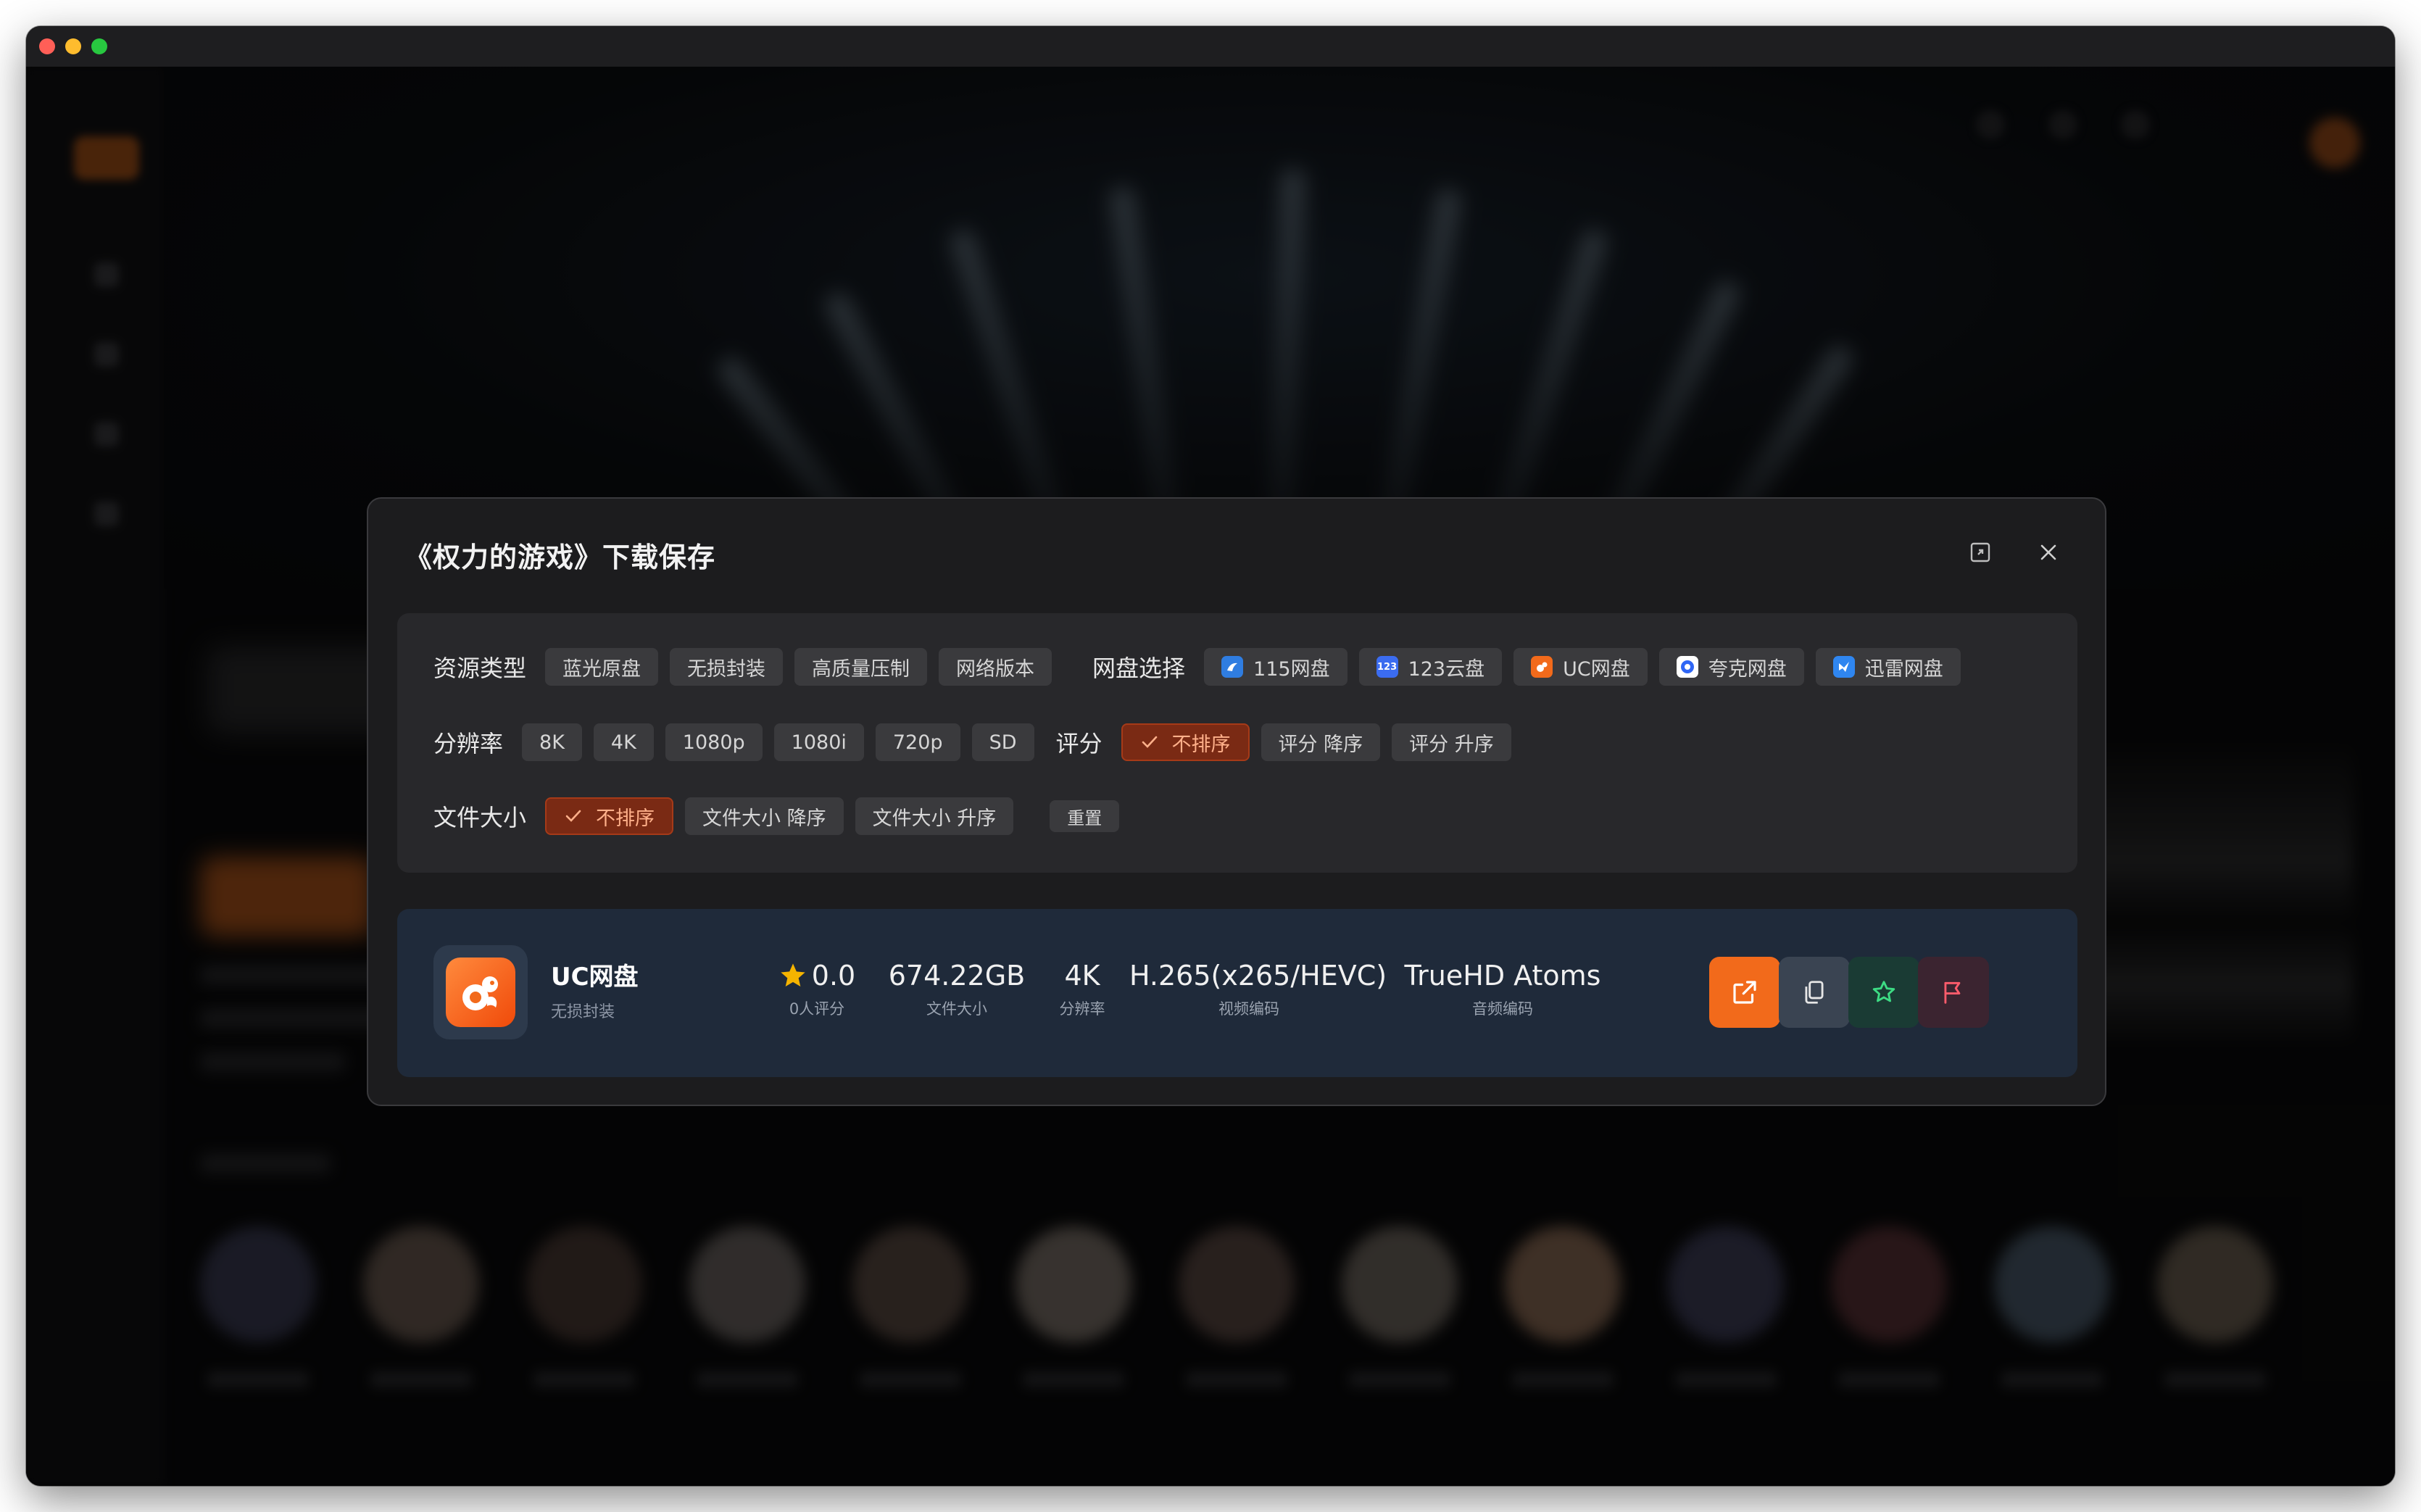 The image size is (2421, 1512). Describe the element at coordinates (957, 976) in the screenshot. I see `size-value: 674.22GB` at that location.